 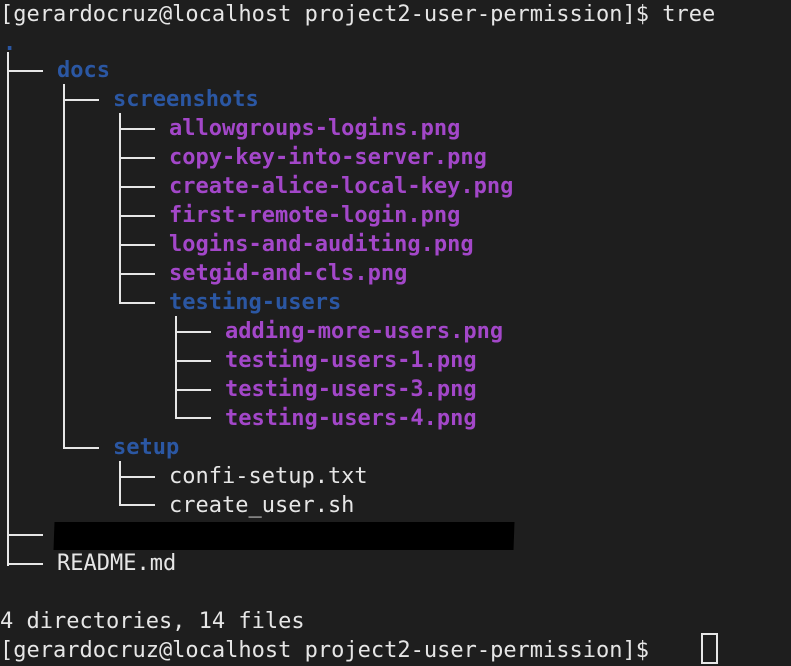 I want to click on tree-file: copy-key-into-server.png, so click(x=328, y=157).